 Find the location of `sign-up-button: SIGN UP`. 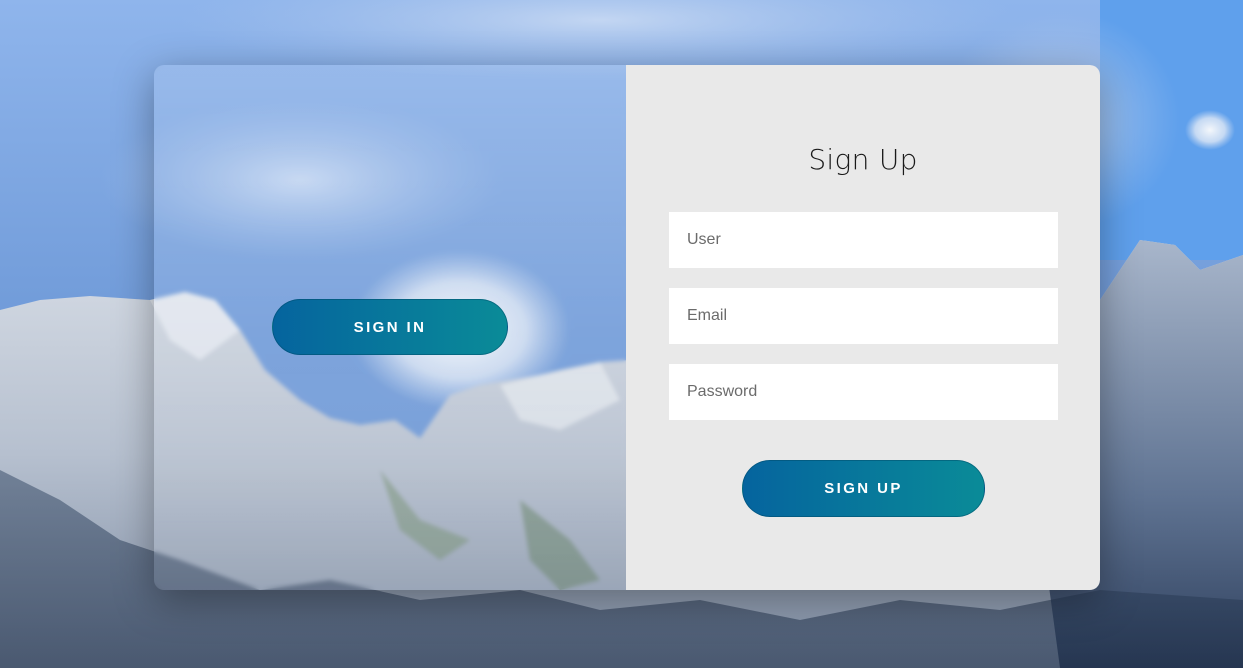

sign-up-button: SIGN UP is located at coordinates (863, 488).